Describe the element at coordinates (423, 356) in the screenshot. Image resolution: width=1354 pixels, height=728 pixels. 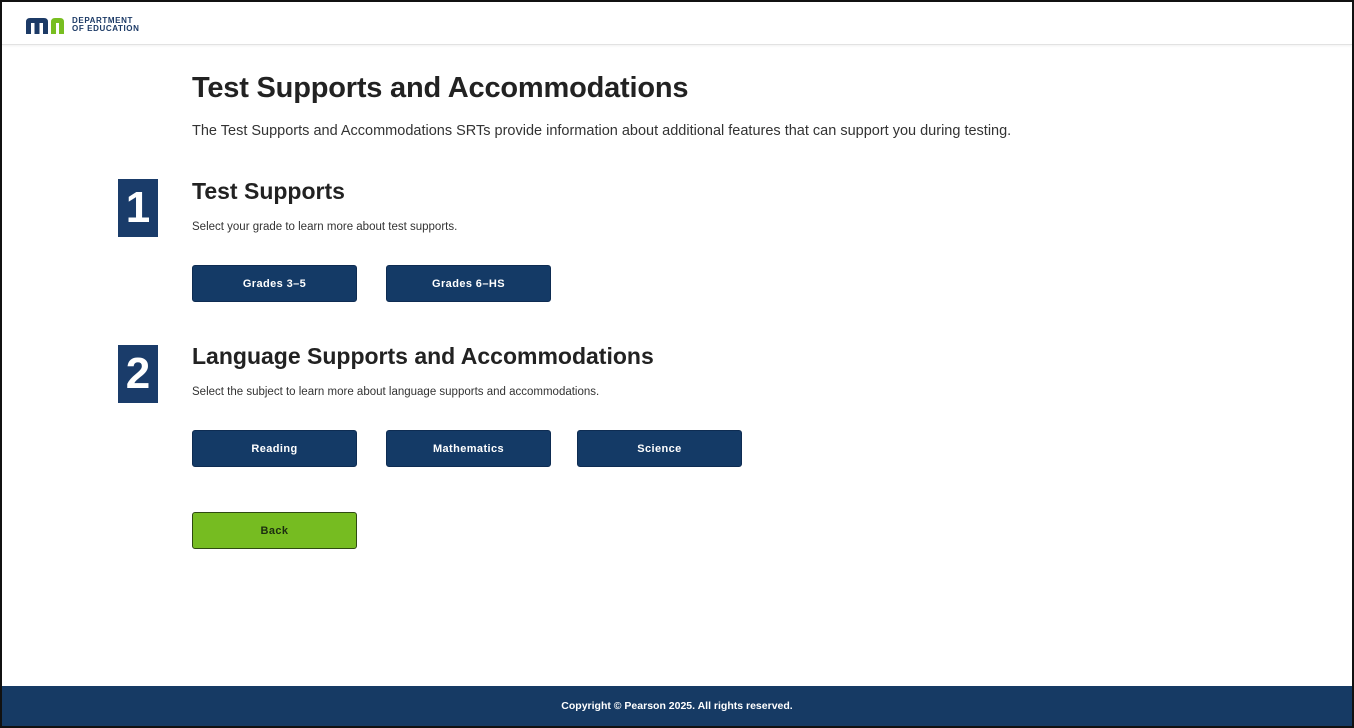
I see `section-2-title: Language Supports and Accommodations` at that location.